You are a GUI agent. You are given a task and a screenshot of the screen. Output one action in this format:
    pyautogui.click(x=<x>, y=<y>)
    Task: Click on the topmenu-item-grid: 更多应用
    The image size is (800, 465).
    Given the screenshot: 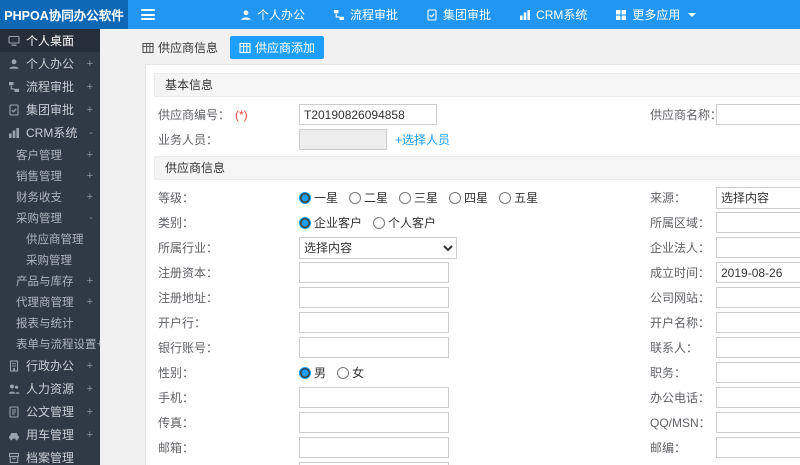 What is the action you would take?
    pyautogui.click(x=655, y=14)
    